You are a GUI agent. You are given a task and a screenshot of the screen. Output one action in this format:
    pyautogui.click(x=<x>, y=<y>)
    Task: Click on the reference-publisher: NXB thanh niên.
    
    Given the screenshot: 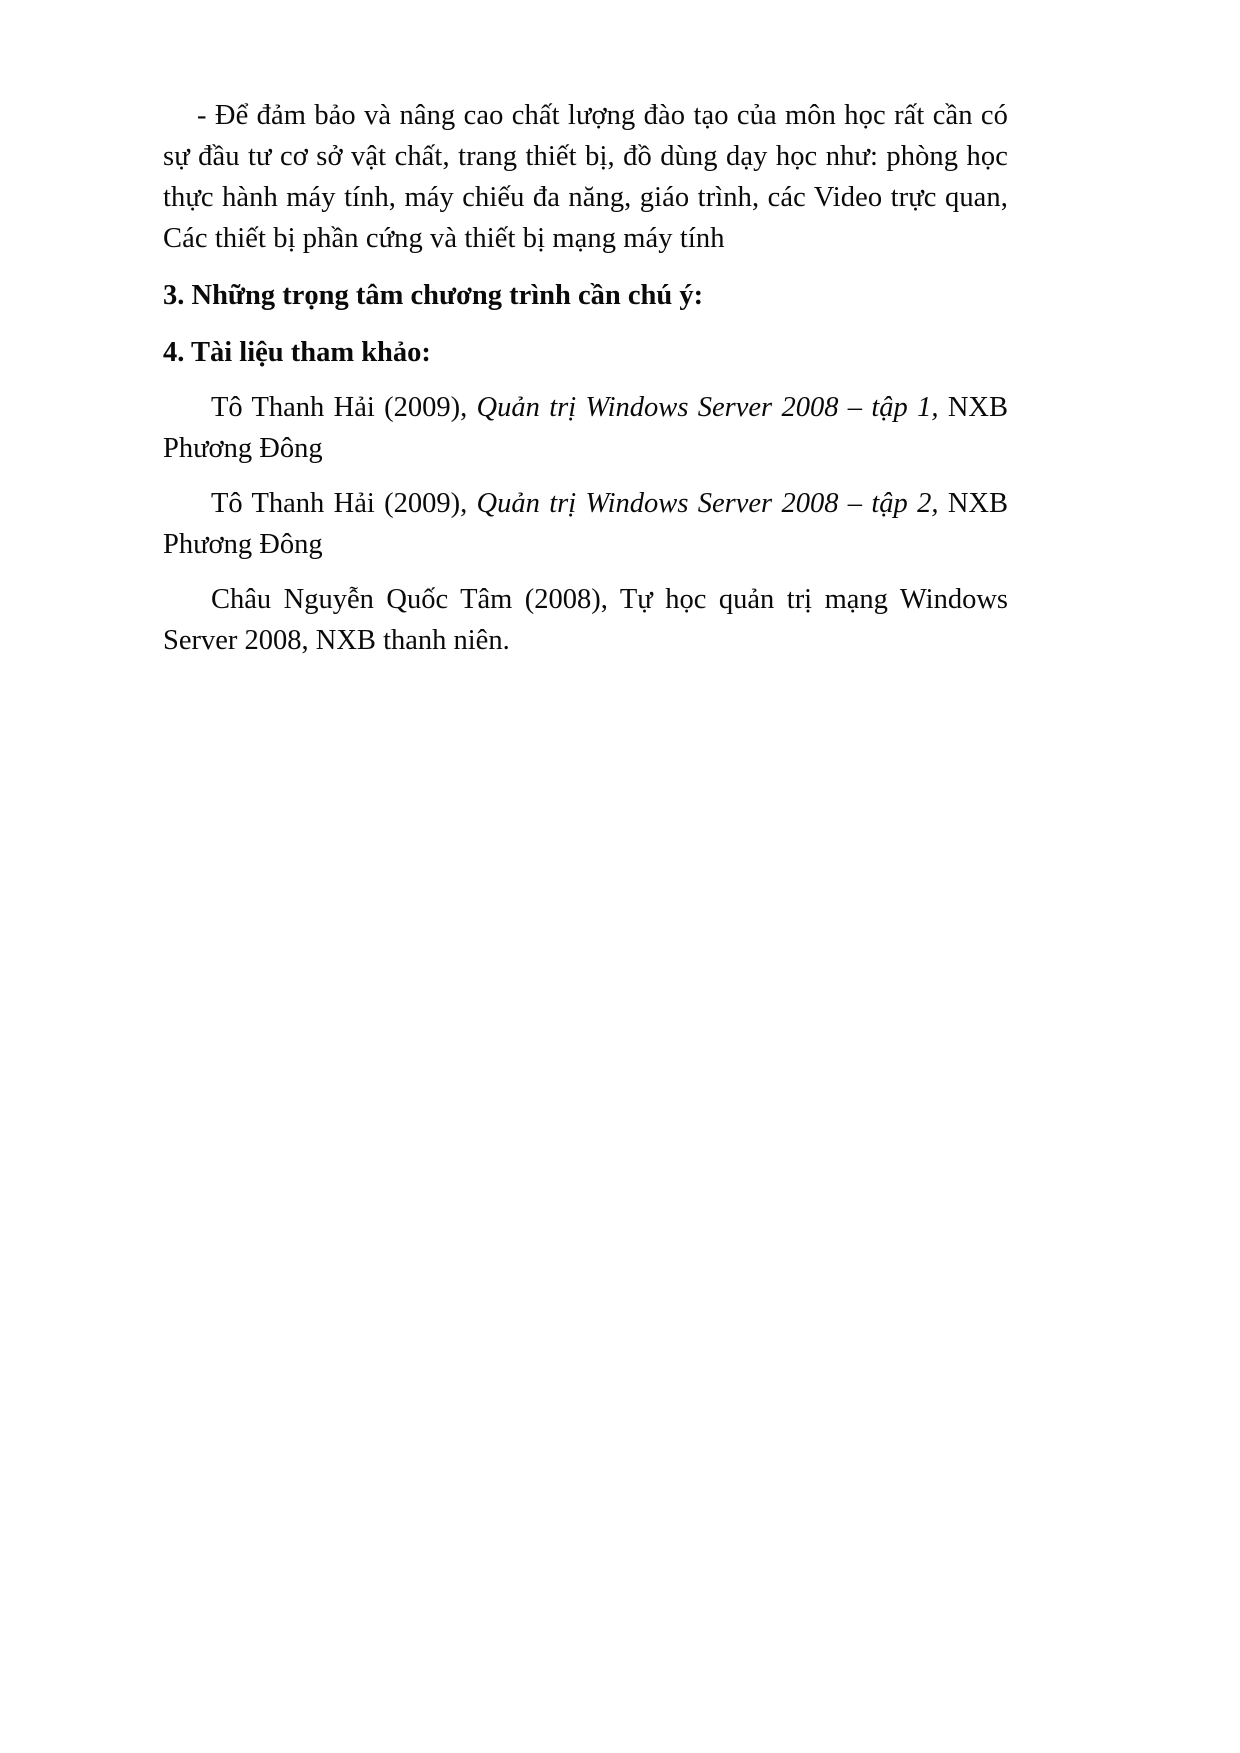 What is the action you would take?
    pyautogui.click(x=409, y=640)
    